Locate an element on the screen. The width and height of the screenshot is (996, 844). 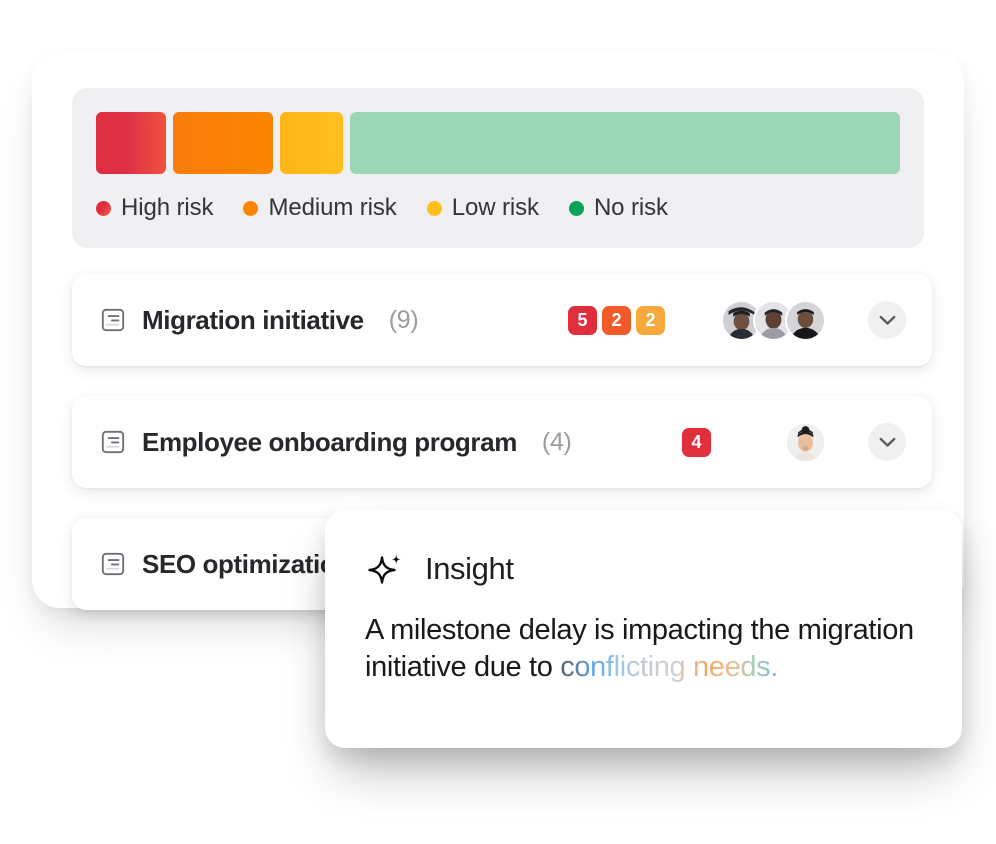
project-item-count: (4) is located at coordinates (556, 441).